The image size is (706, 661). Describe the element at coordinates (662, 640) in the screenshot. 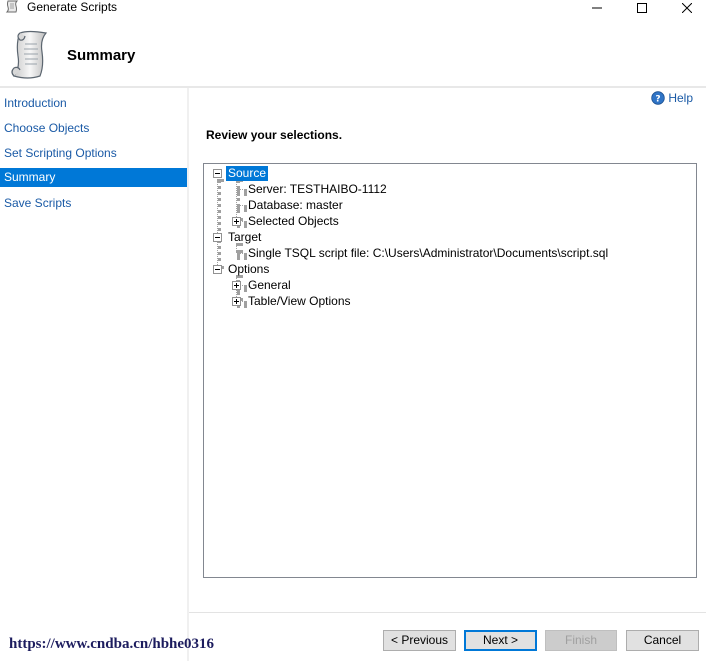

I see `cancel-button: Cancel` at that location.